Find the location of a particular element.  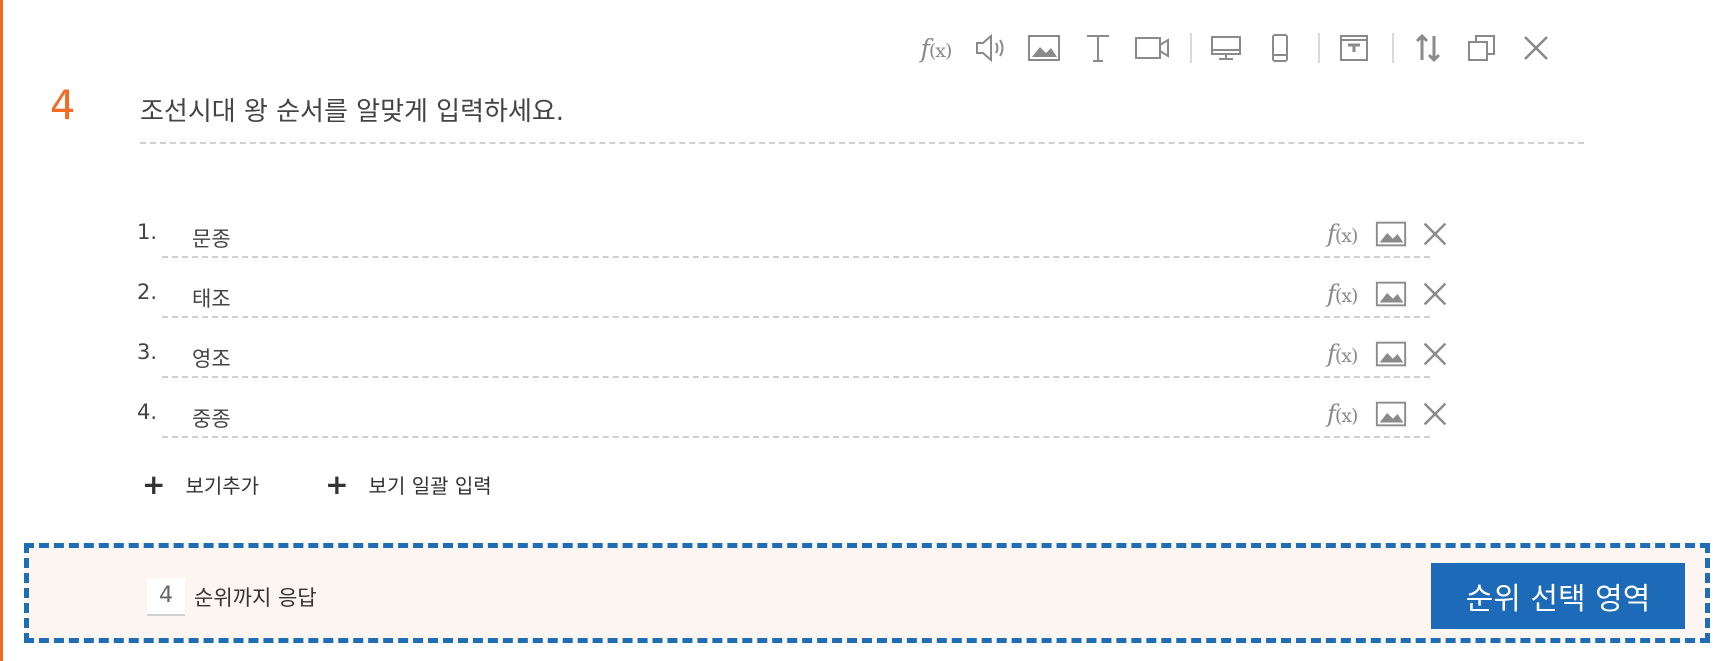

option-row: 4. 중종 f(x) is located at coordinates (797, 418).